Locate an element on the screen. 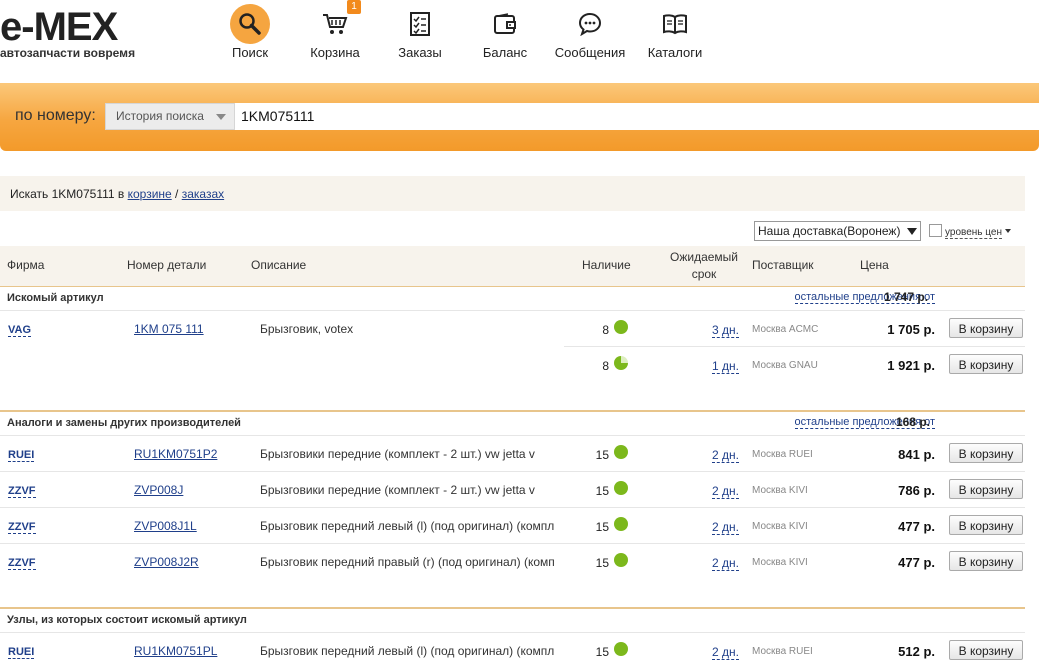  column-availability: Наличие is located at coordinates (606, 265).